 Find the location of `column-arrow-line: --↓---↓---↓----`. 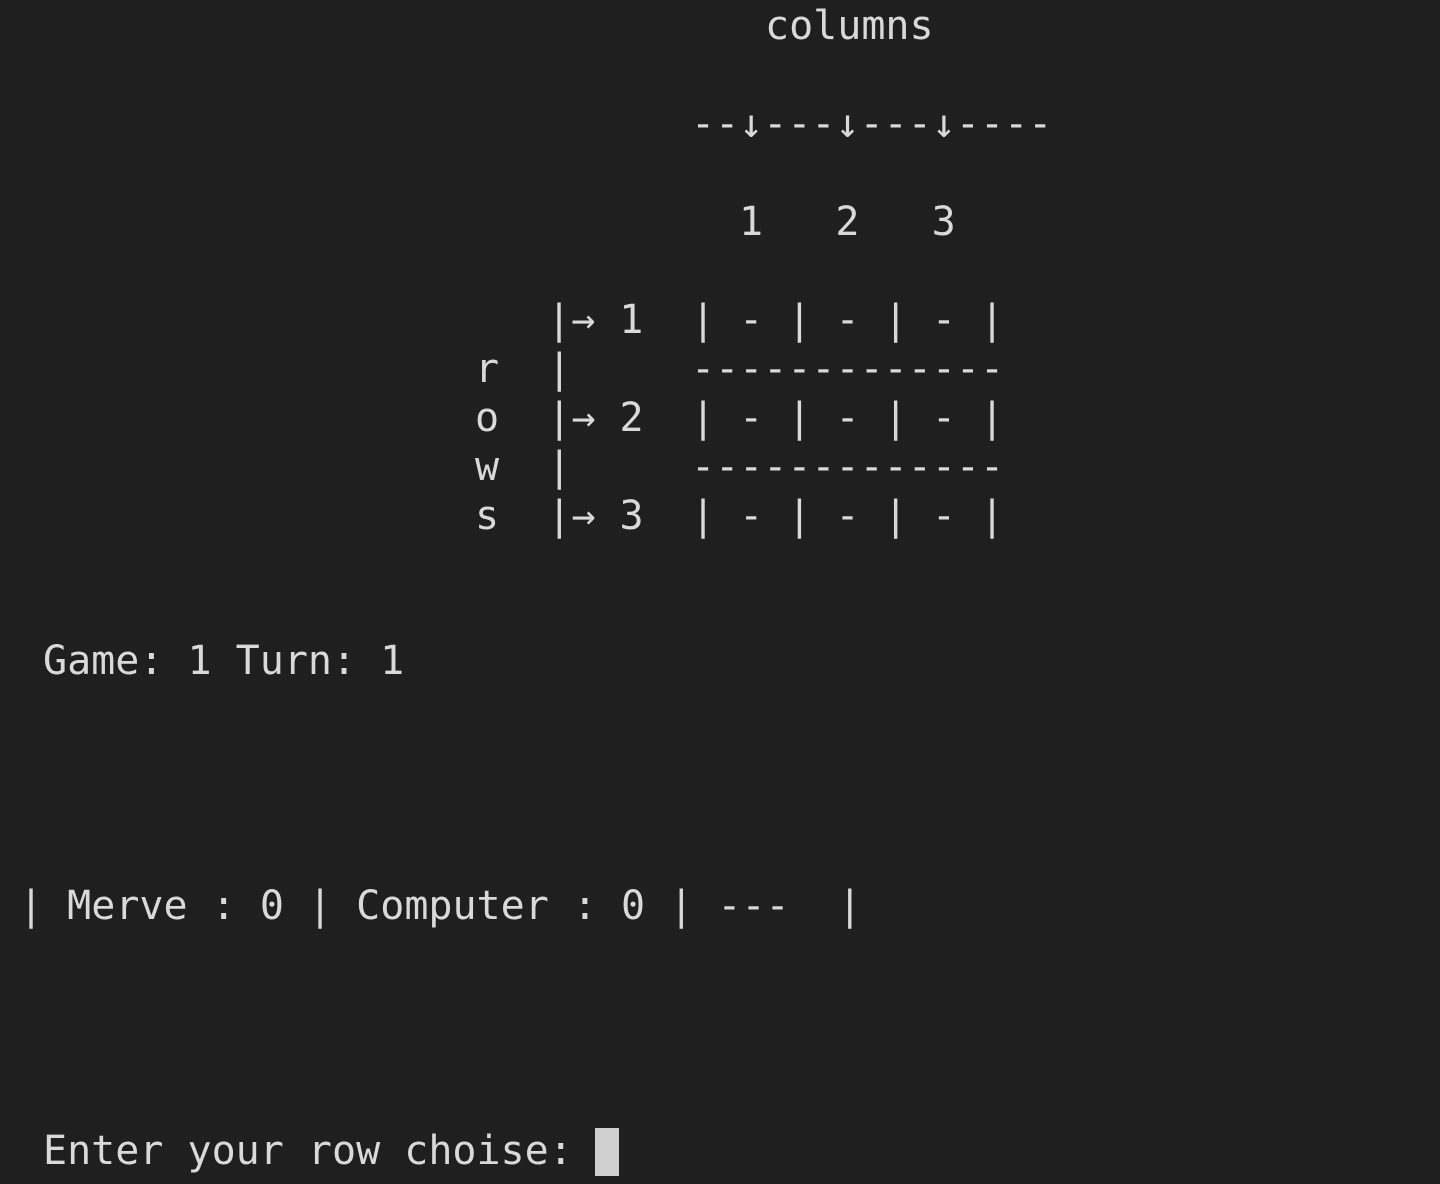

column-arrow-line: --↓---↓---↓---- is located at coordinates (872, 124).